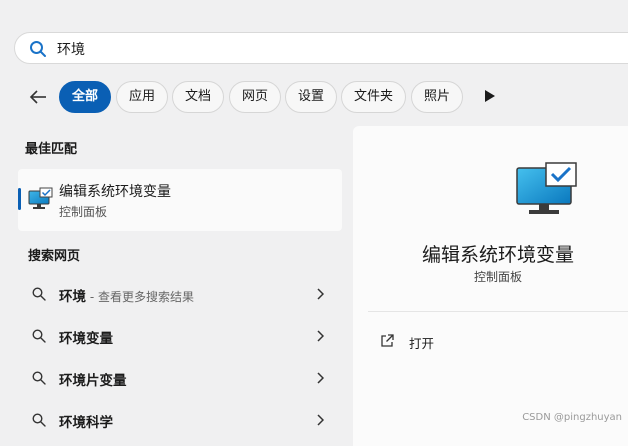  What do you see at coordinates (498, 311) in the screenshot?
I see `divider` at bounding box center [498, 311].